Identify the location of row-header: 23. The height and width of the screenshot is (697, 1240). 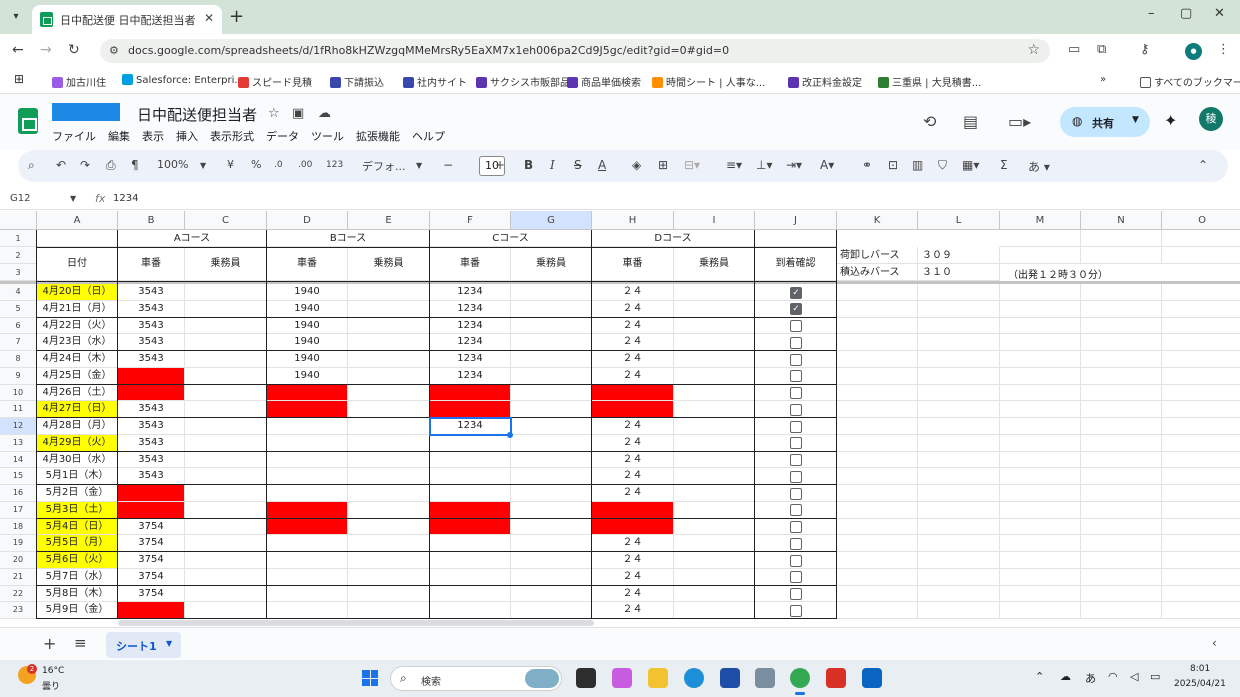
(18, 610).